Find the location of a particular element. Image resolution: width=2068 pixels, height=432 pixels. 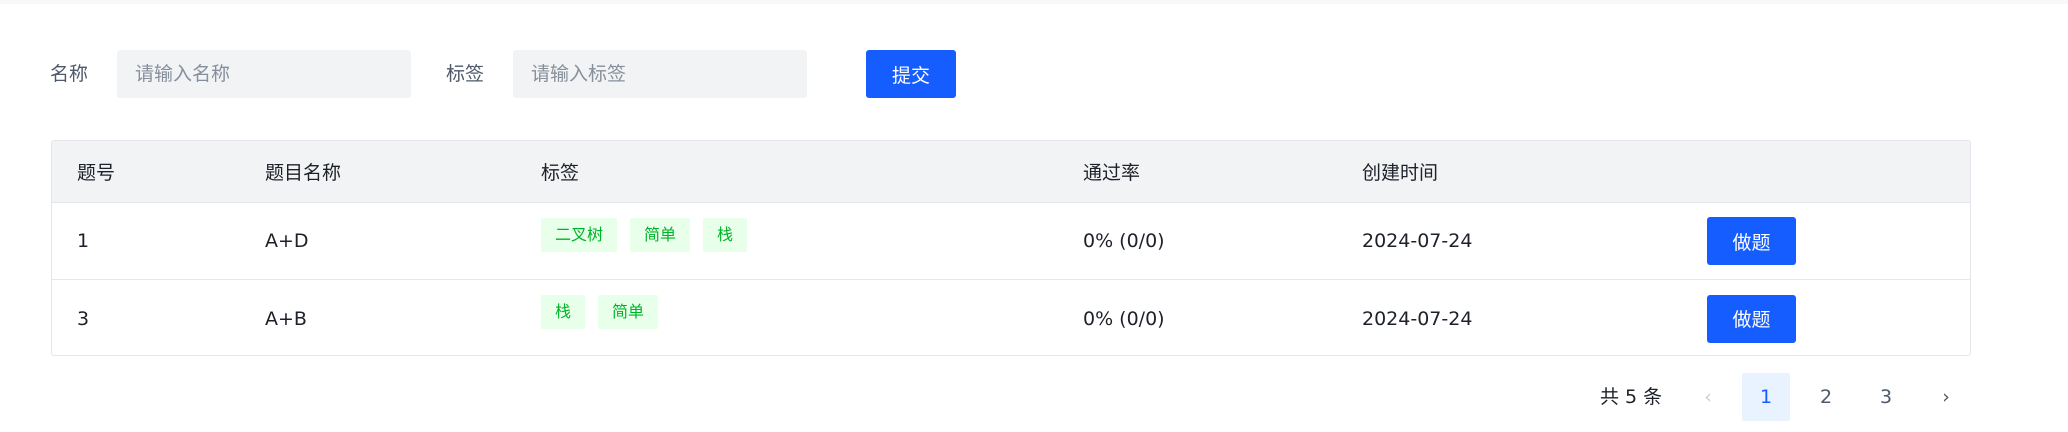

page-2: 2 is located at coordinates (1826, 397).